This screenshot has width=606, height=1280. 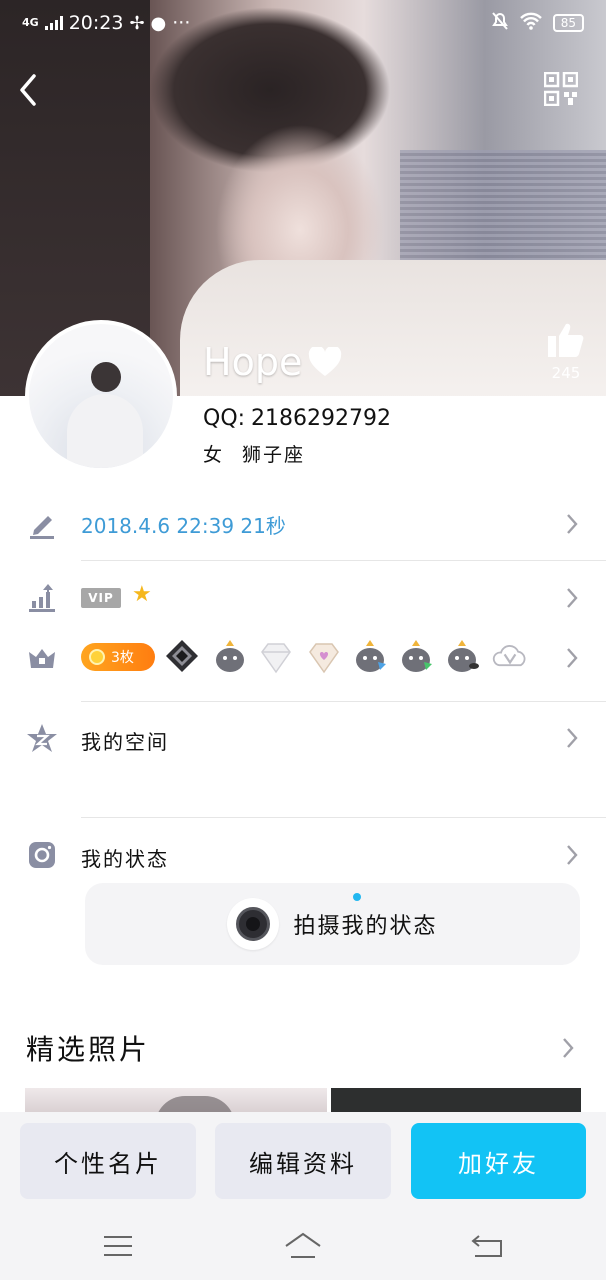 What do you see at coordinates (181, 23) in the screenshot?
I see `more-notifications: ···` at bounding box center [181, 23].